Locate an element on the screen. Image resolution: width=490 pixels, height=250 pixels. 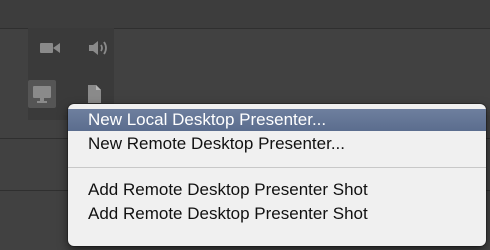
camera-icon is located at coordinates (50, 48).